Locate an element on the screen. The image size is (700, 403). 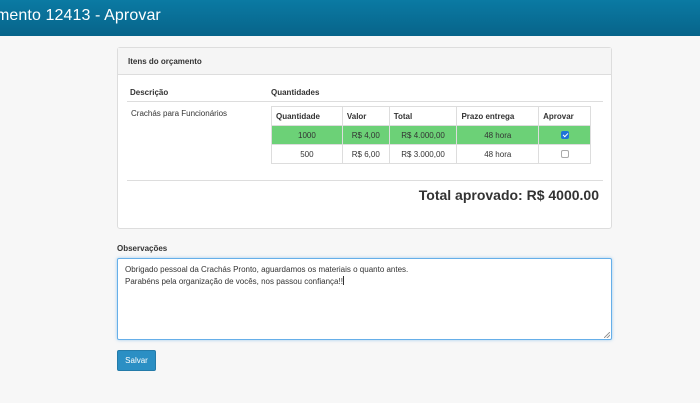
th-quantidade: Quantidade is located at coordinates (307, 116).